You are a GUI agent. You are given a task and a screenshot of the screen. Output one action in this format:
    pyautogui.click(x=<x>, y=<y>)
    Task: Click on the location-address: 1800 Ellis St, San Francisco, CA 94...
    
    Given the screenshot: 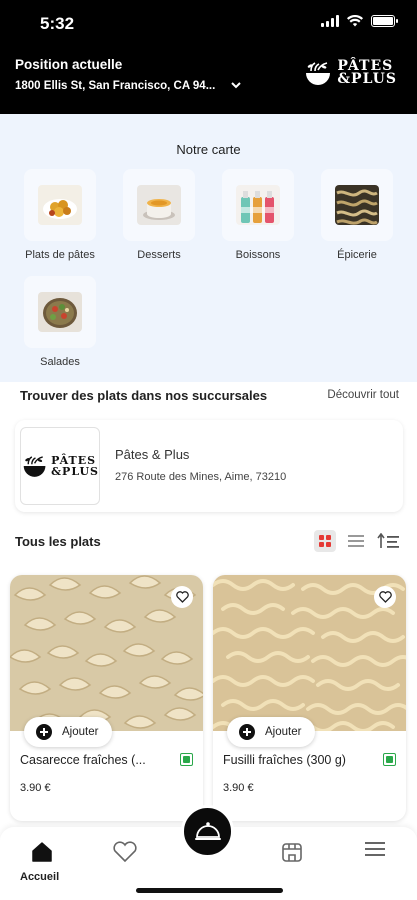 What is the action you would take?
    pyautogui.click(x=115, y=86)
    